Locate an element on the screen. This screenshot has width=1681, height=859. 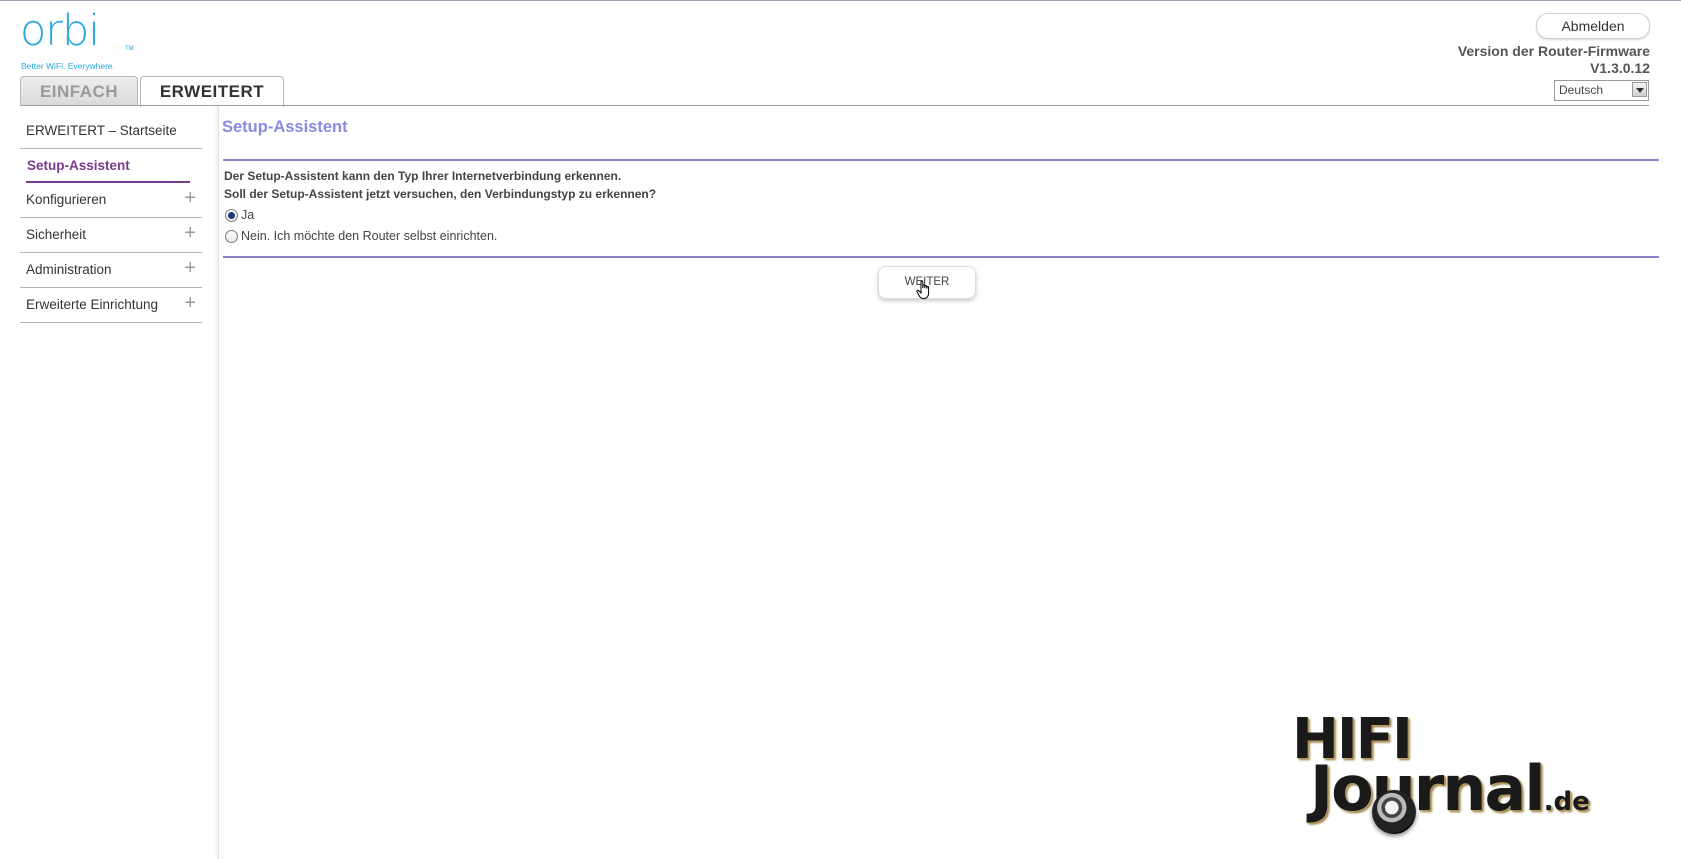
logo-wordmark: orbi is located at coordinates (60, 31).